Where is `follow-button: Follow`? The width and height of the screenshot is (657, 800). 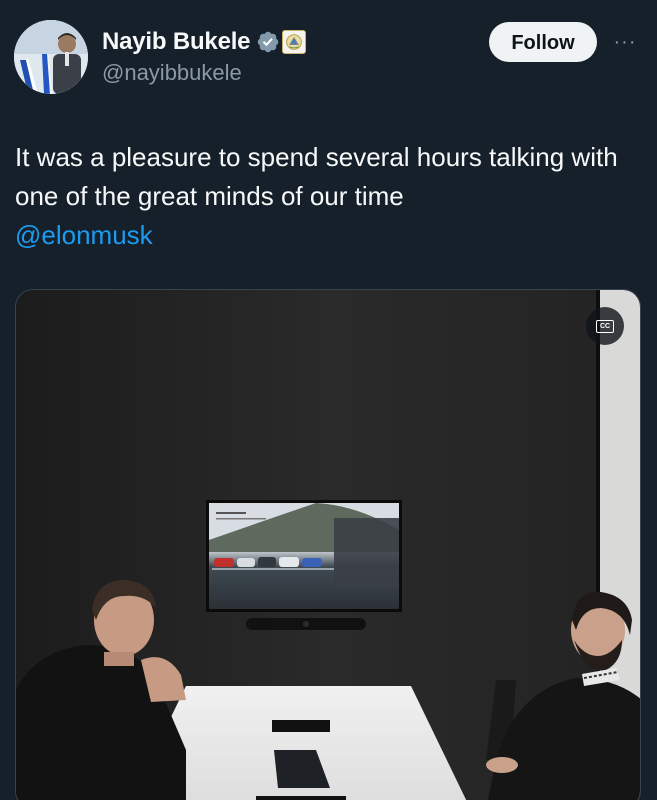 follow-button: Follow is located at coordinates (543, 42).